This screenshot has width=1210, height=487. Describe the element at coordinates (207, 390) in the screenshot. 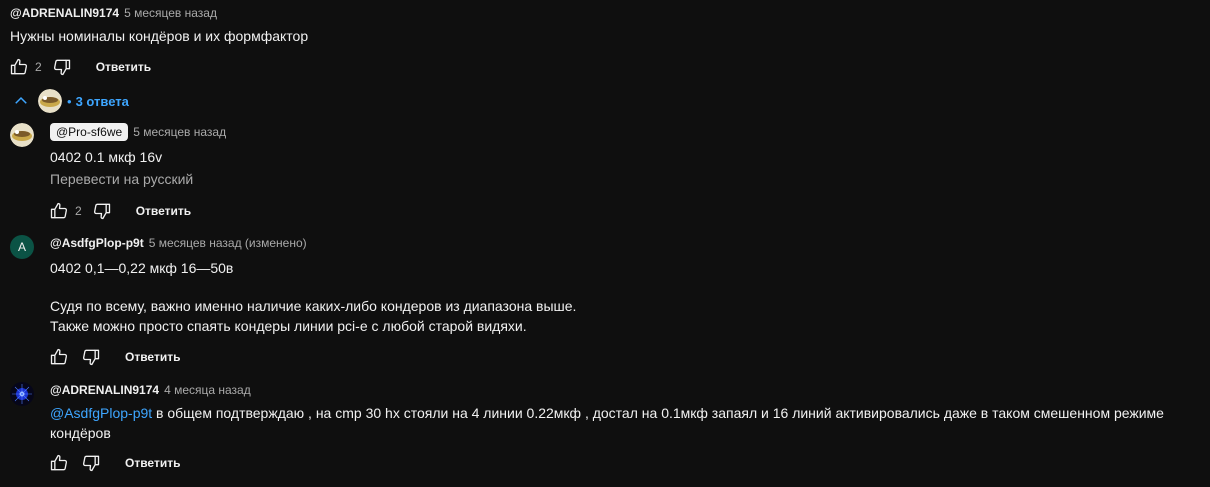

I see `reply-time: 4 месяца назад` at that location.